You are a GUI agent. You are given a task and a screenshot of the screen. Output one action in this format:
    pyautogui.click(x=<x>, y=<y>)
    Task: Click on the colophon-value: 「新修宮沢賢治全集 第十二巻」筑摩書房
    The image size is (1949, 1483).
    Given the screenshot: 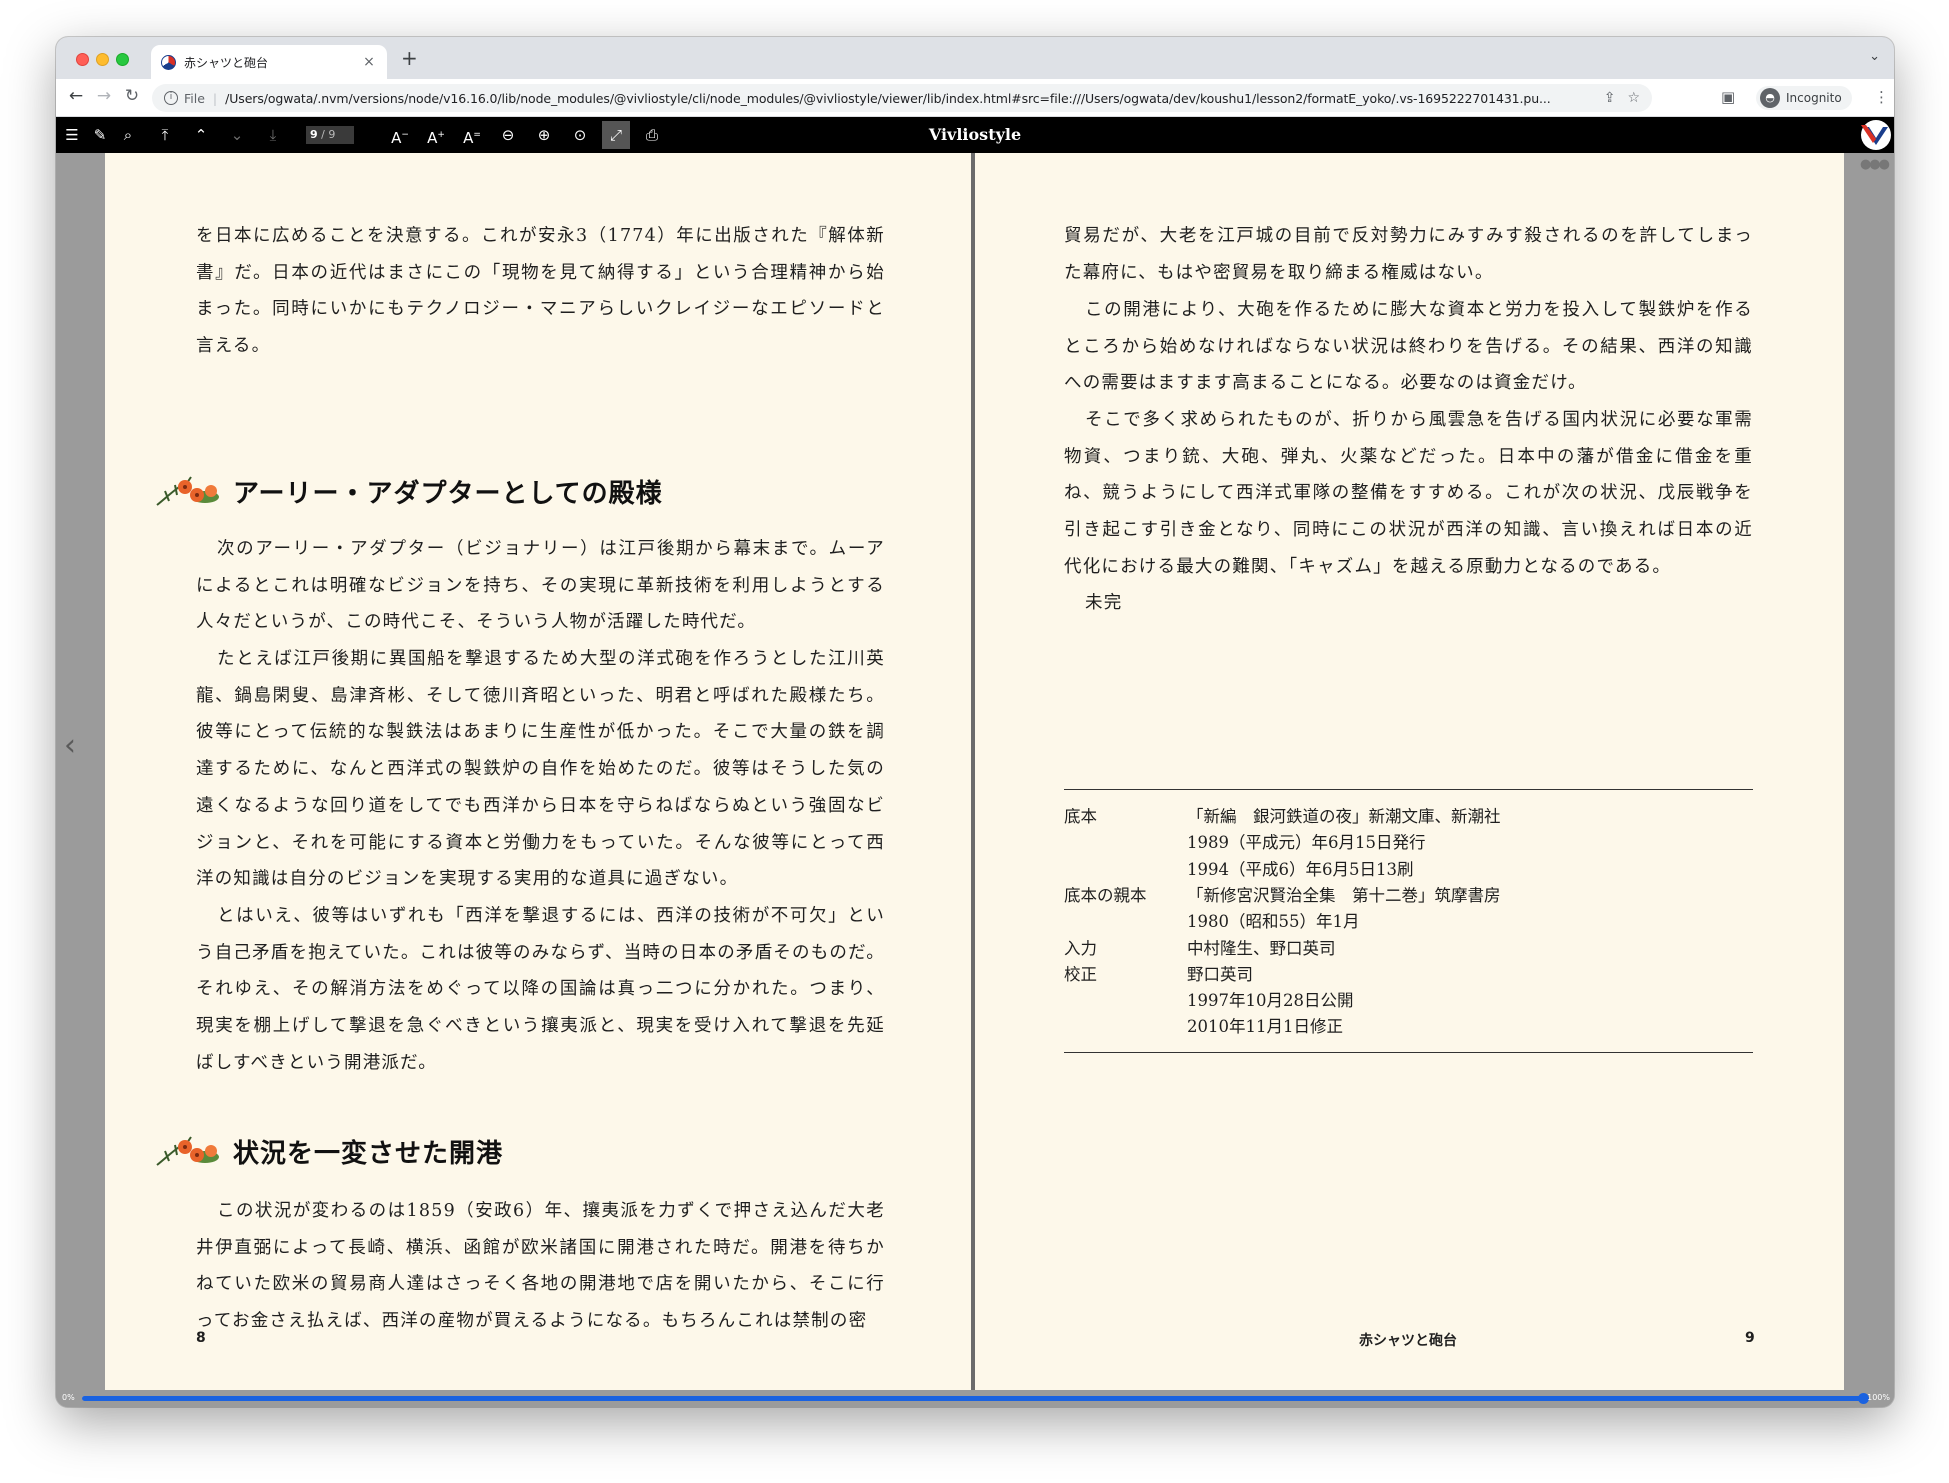 What is the action you would take?
    pyautogui.click(x=1344, y=895)
    